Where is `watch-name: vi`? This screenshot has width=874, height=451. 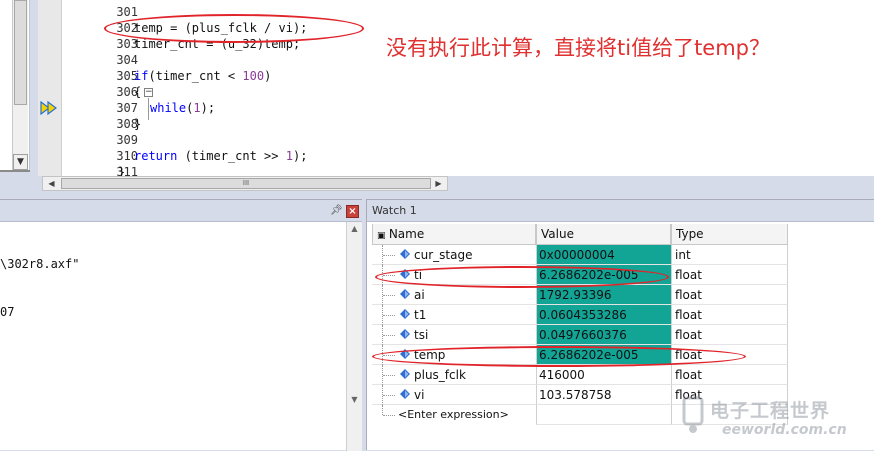
watch-name: vi is located at coordinates (454, 395).